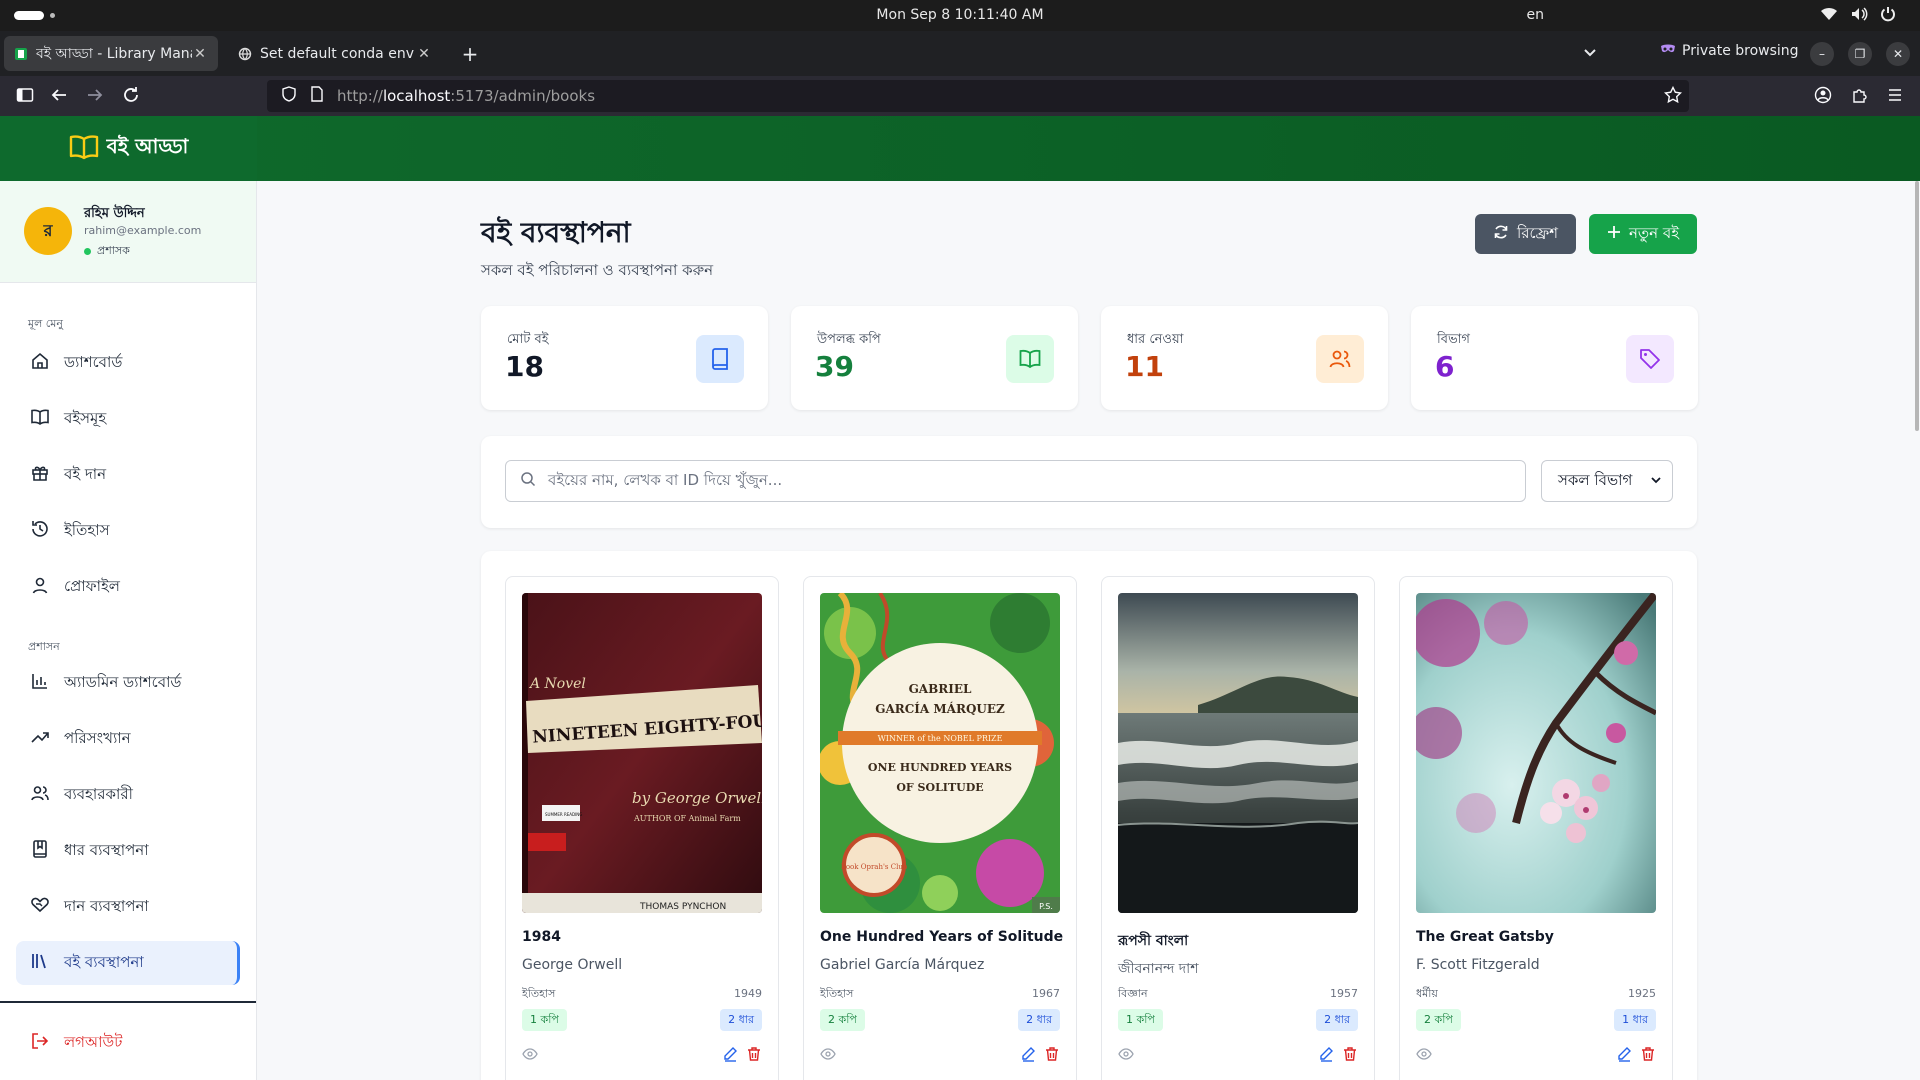 Image resolution: width=1920 pixels, height=1080 pixels. What do you see at coordinates (697, 798) in the screenshot?
I see `cover-text: by George Orwell` at bounding box center [697, 798].